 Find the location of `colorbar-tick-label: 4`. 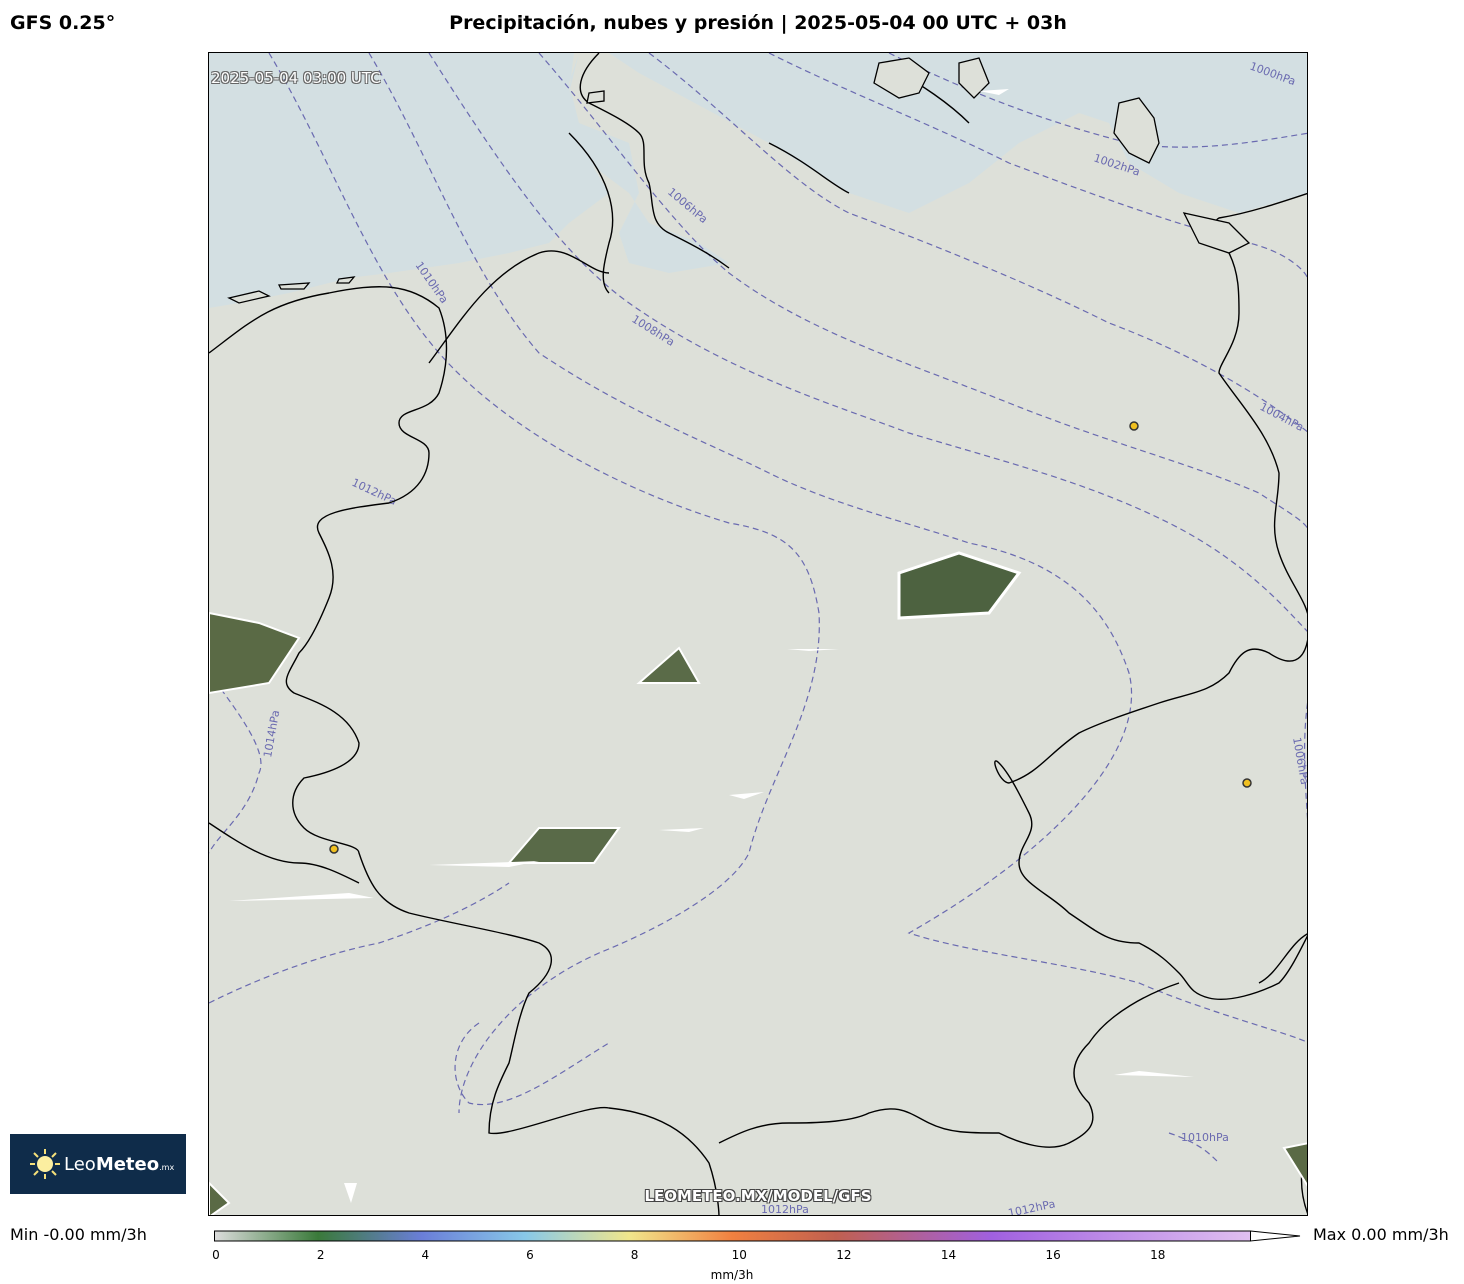

colorbar-tick-label: 4 is located at coordinates (425, 1255).